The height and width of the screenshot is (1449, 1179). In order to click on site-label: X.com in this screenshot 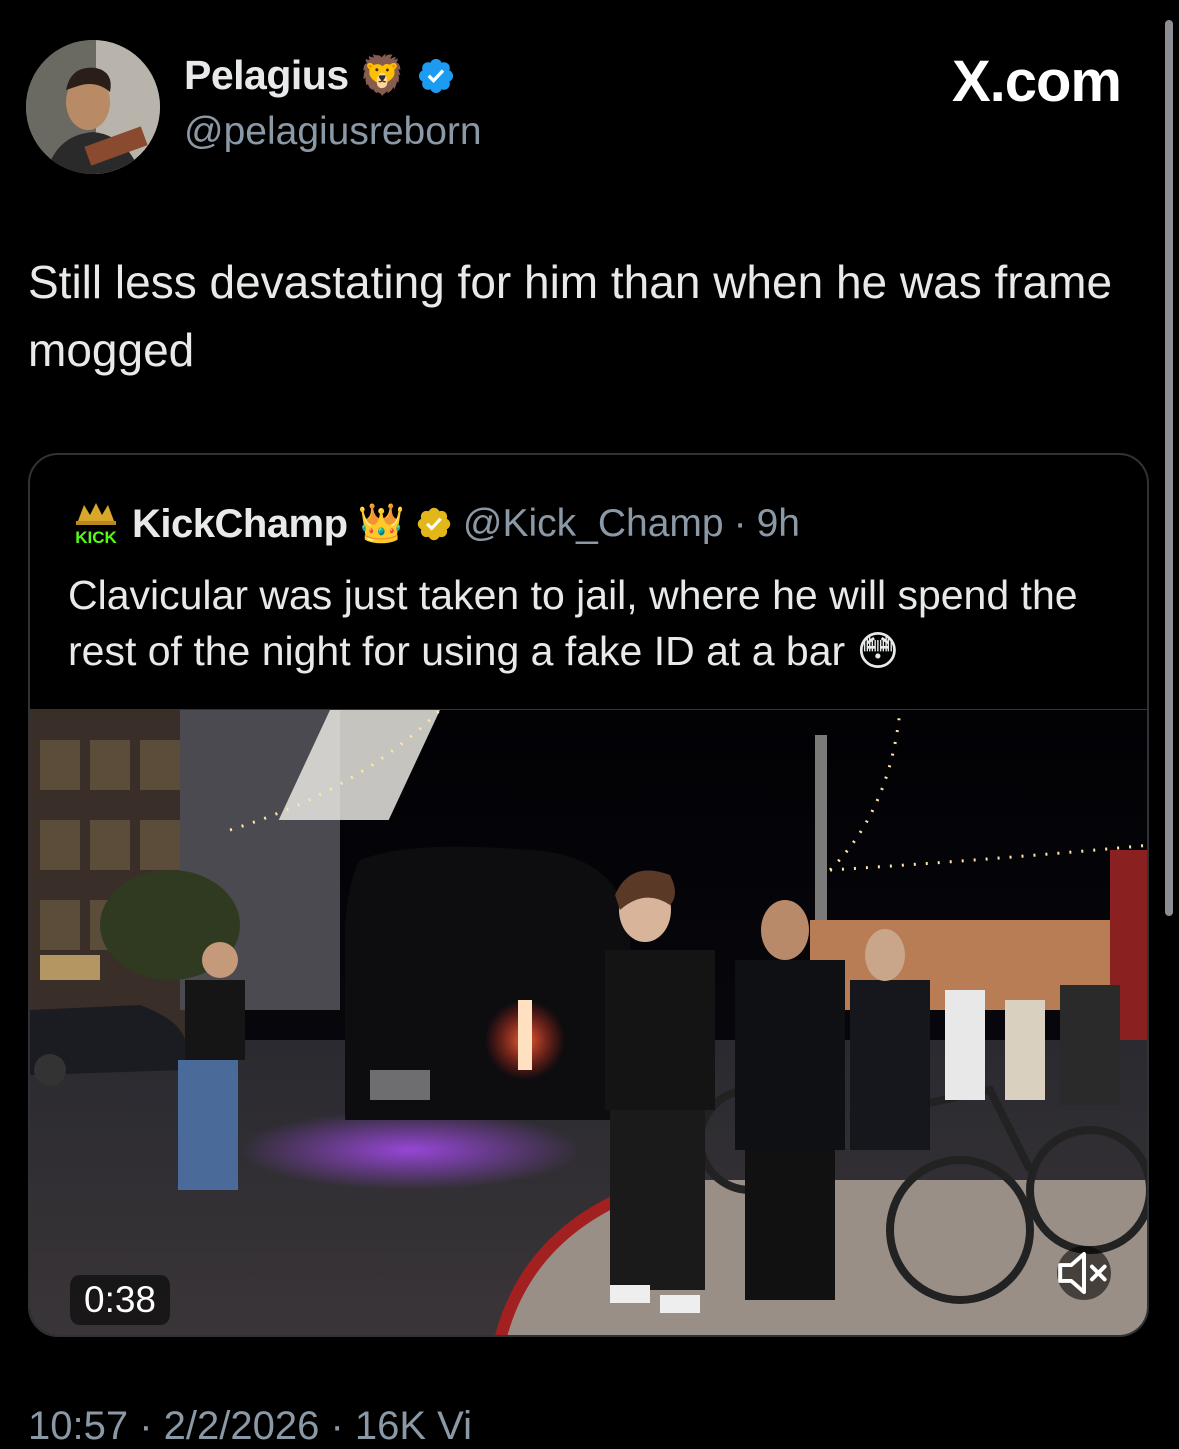, I will do `click(1036, 81)`.